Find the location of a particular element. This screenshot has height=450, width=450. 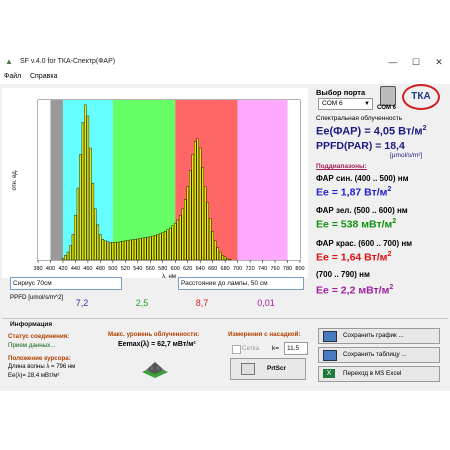

ppfd-unit: [µmol/s/m²] is located at coordinates (406, 155).